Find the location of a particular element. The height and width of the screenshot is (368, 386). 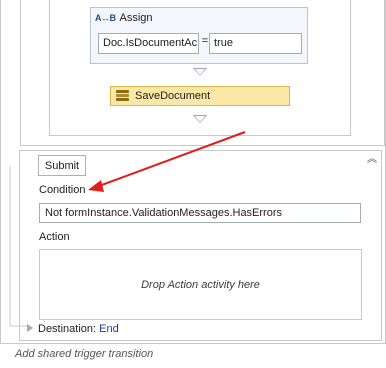

assign-header: A↔B Assign is located at coordinates (199, 18).